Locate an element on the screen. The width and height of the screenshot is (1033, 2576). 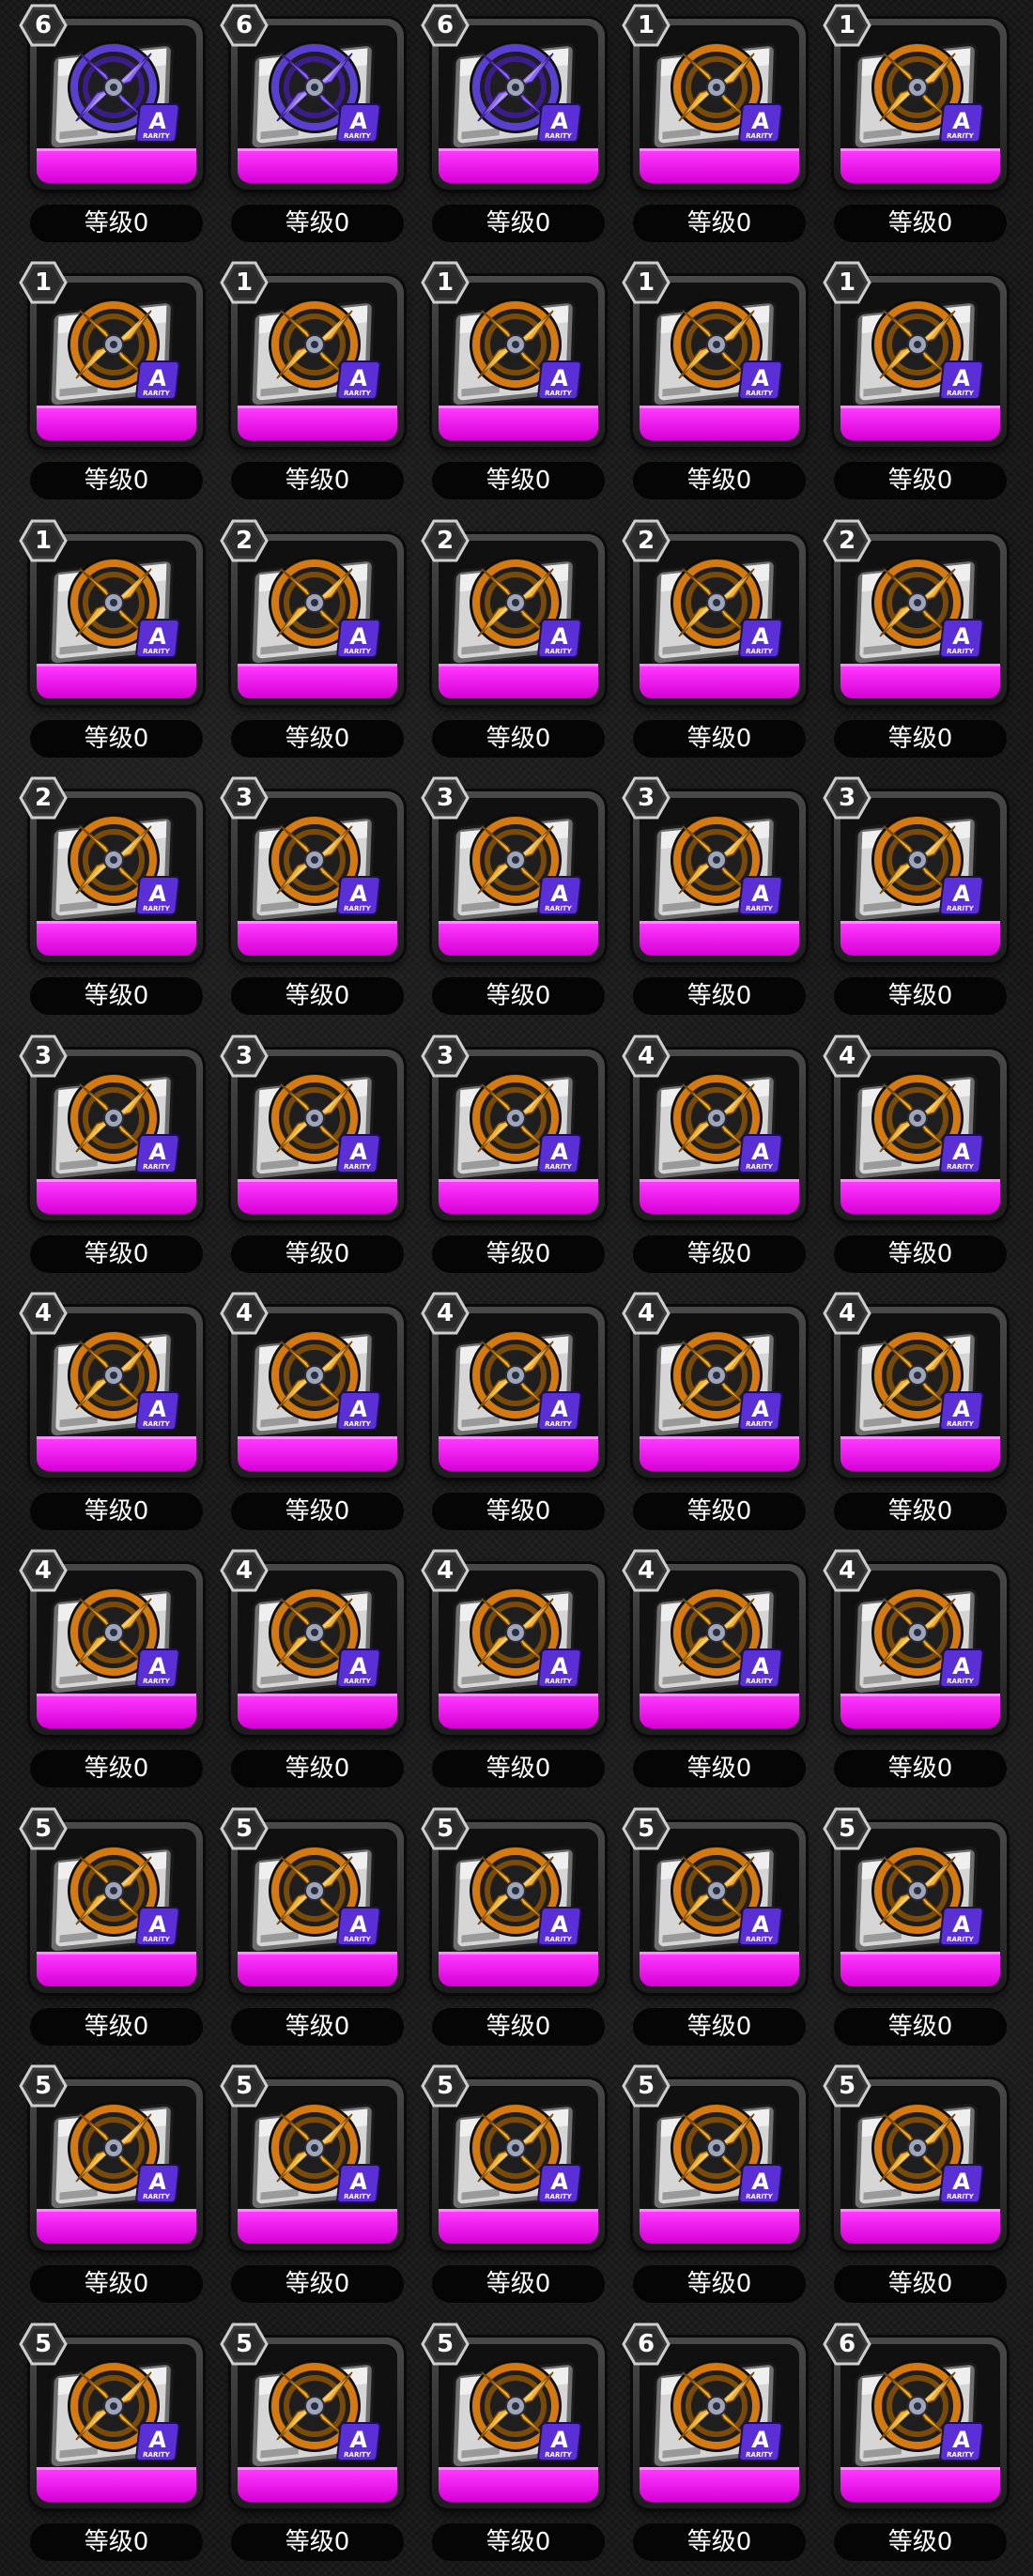
tier-badge: 6 is located at coordinates (847, 2344).